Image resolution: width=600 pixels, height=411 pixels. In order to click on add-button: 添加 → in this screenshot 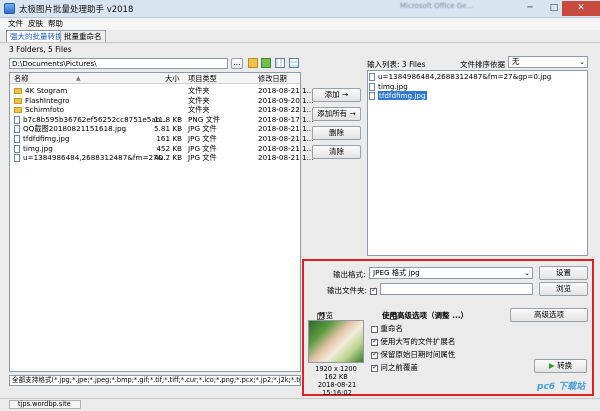, I will do `click(336, 95)`.